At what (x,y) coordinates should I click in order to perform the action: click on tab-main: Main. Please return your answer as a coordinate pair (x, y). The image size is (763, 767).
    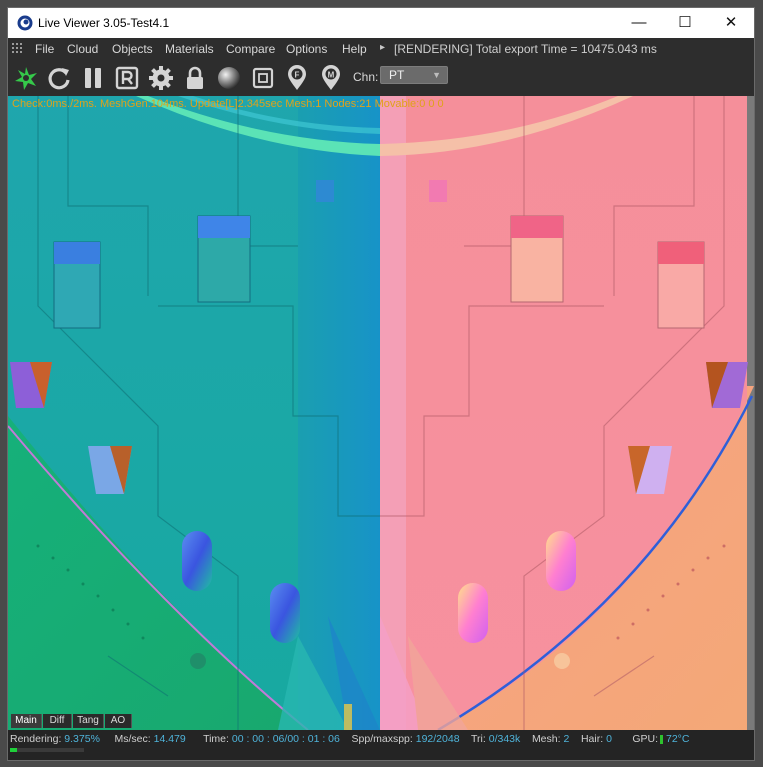
    Looking at the image, I should click on (26, 721).